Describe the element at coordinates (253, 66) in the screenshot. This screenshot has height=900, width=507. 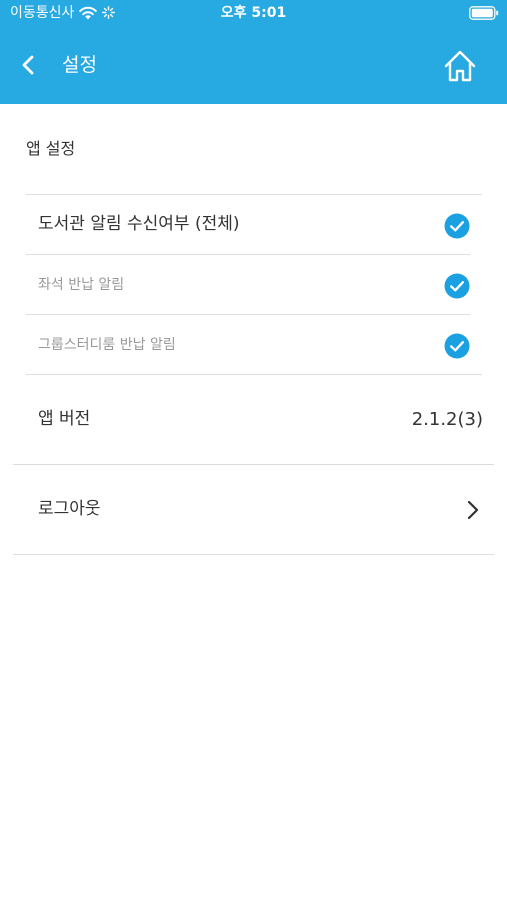
I see `navigation-bar: 설정` at that location.